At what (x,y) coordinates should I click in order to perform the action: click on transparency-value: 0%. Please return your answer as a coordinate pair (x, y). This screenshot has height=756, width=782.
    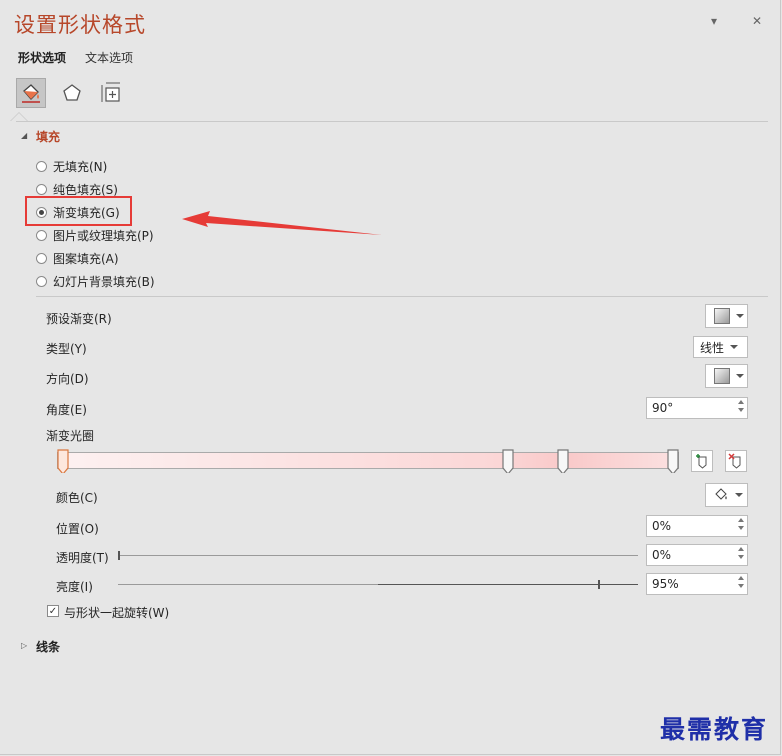
    Looking at the image, I should click on (662, 555).